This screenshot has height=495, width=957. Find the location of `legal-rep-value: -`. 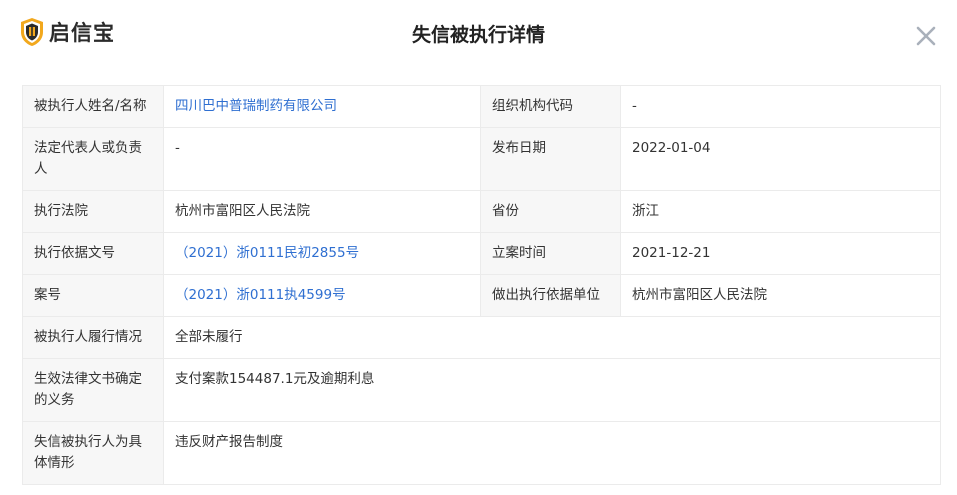

legal-rep-value: - is located at coordinates (322, 159).